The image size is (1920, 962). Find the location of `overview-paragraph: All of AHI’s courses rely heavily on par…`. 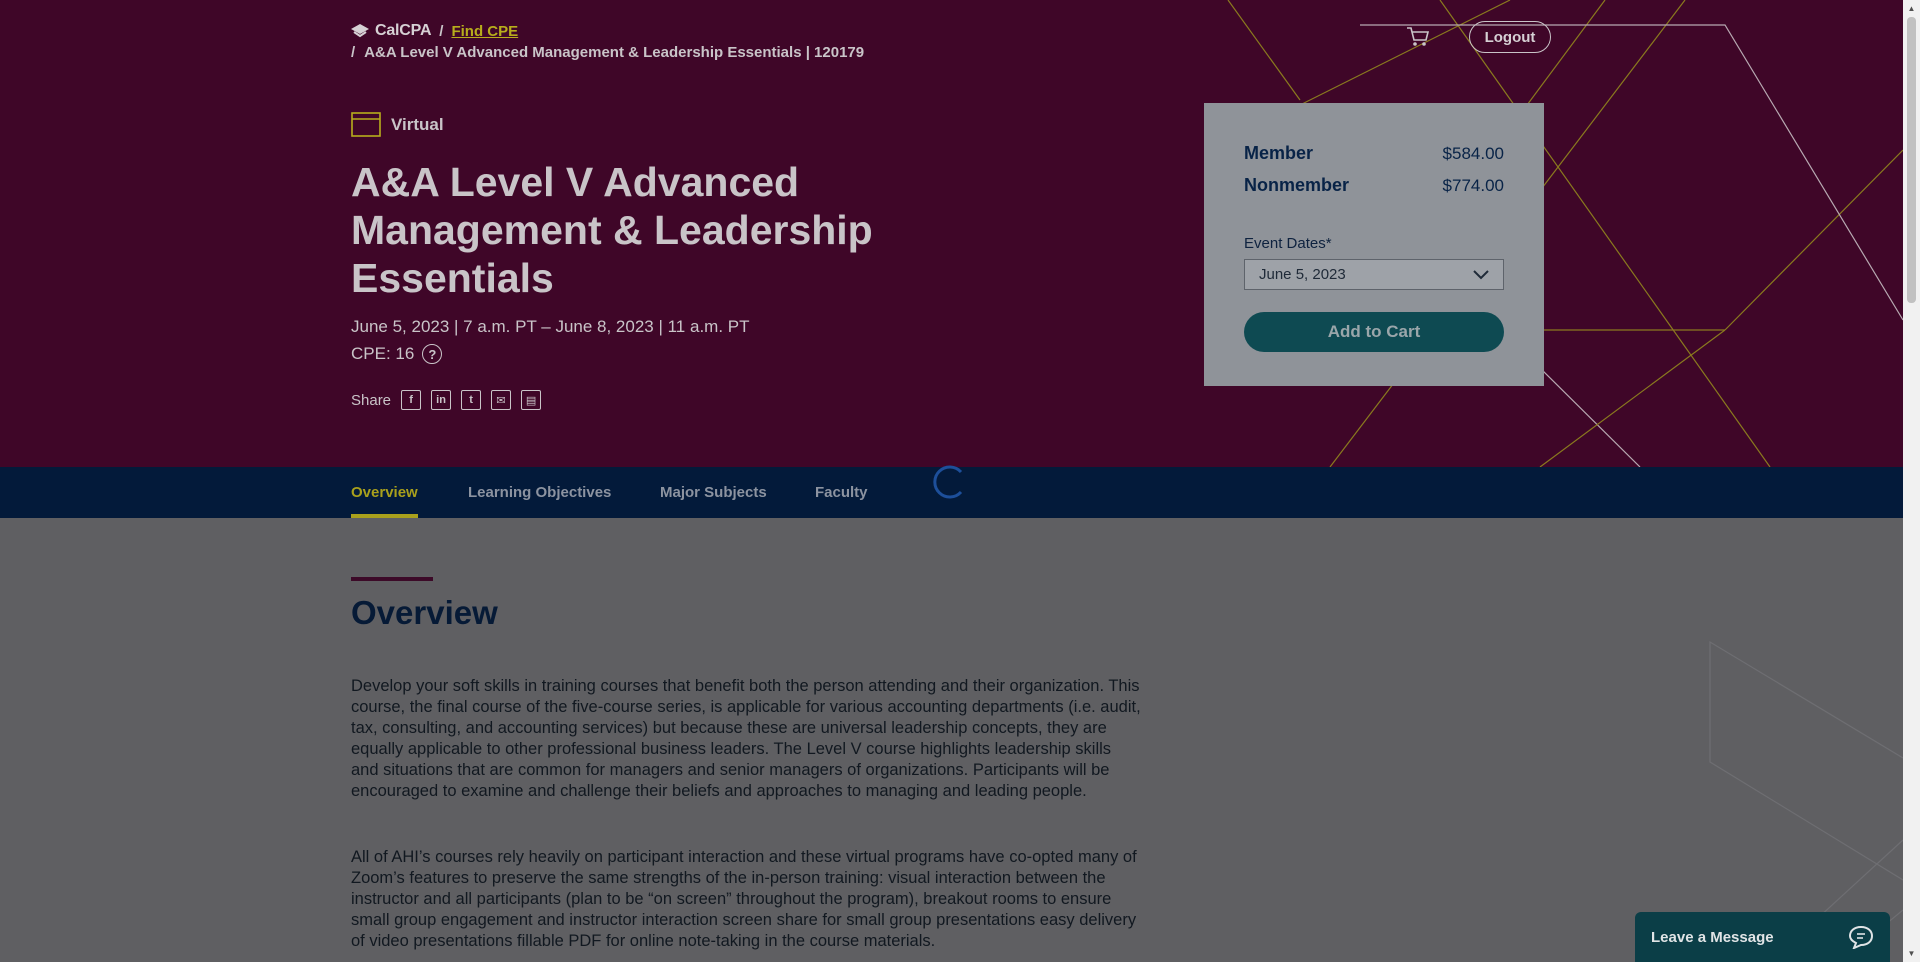

overview-paragraph: All of AHI’s courses rely heavily on par… is located at coordinates (744, 899).